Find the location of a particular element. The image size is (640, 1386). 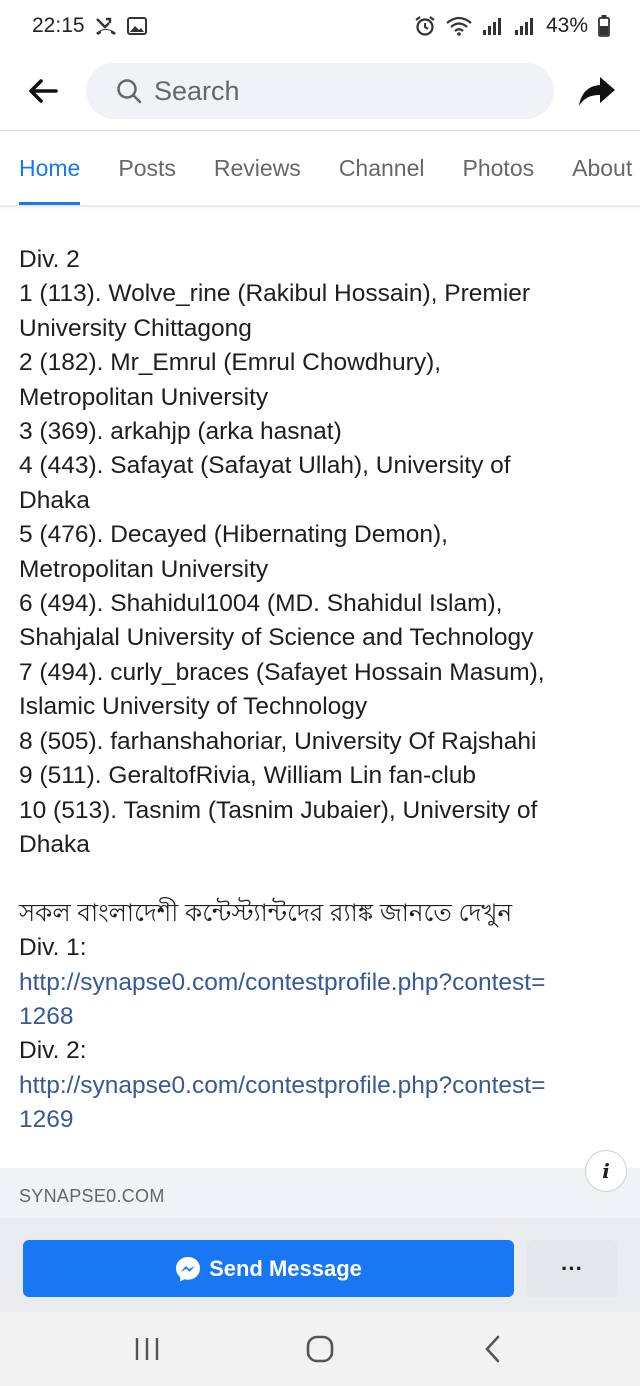

recent-apps-button is located at coordinates (147, 1349).